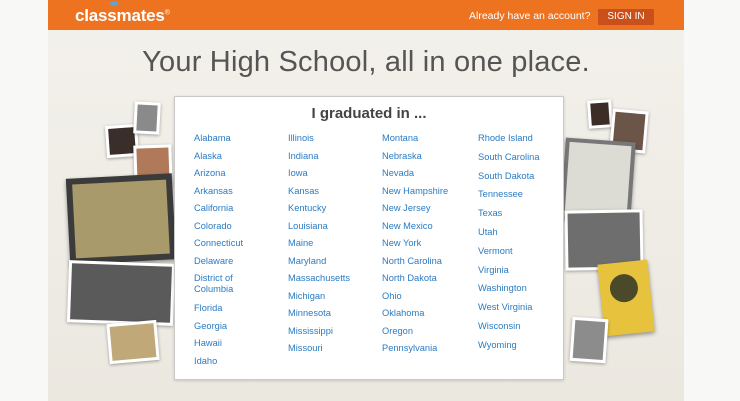 The image size is (740, 401). Describe the element at coordinates (509, 217) in the screenshot. I see `state-link-texas: Texas` at that location.